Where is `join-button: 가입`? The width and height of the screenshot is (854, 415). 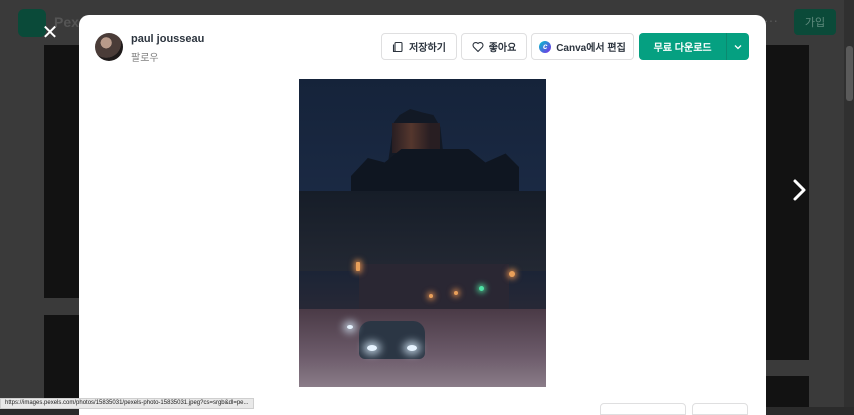 join-button: 가입 is located at coordinates (815, 22).